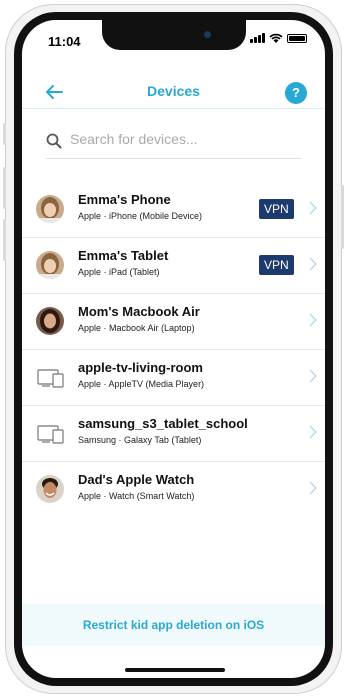 The height and width of the screenshot is (698, 347). Describe the element at coordinates (119, 272) in the screenshot. I see `device-subtitle: Apple · iPad (Tablet)` at that location.